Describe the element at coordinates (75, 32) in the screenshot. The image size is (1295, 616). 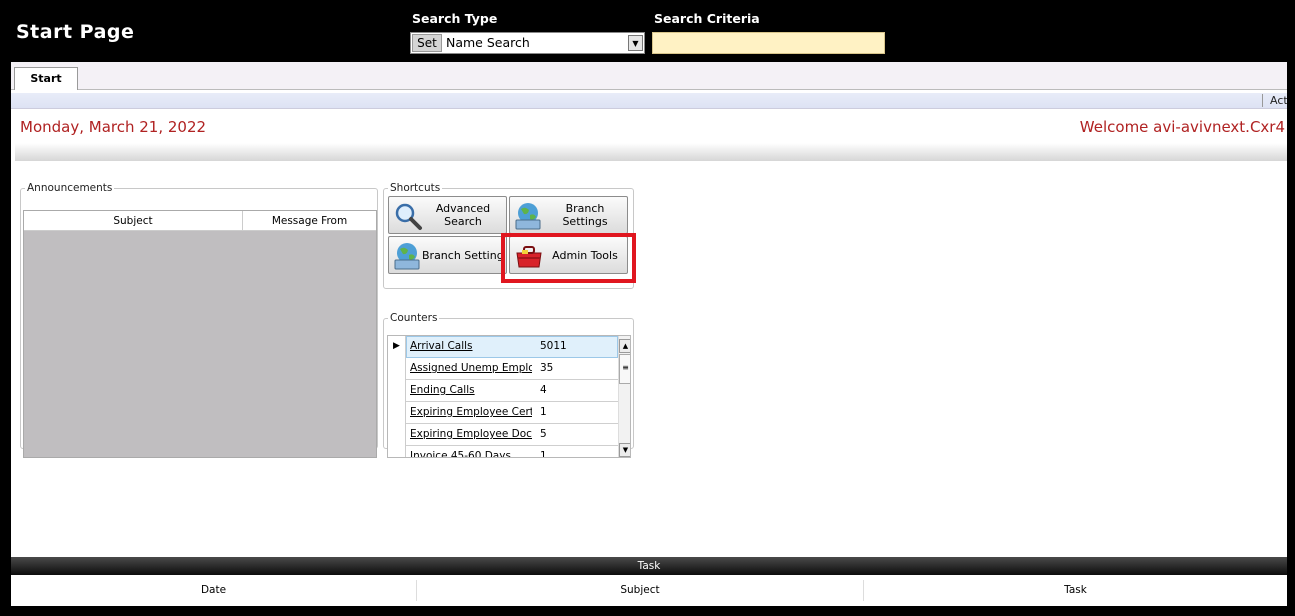
I see `page-title: Start Page` at that location.